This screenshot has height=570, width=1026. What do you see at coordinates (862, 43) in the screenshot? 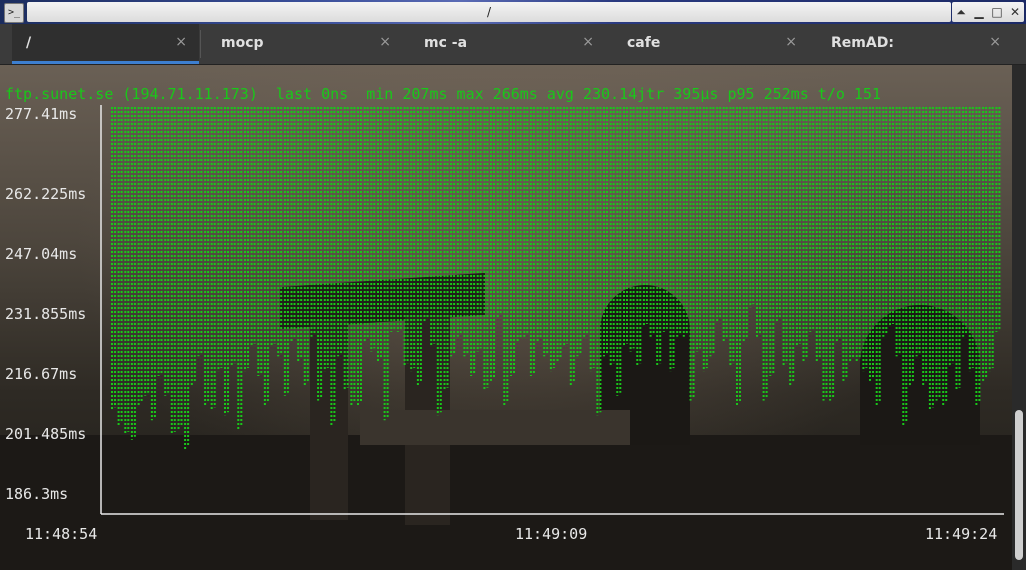
I see `tab-label: RemAD:` at bounding box center [862, 43].